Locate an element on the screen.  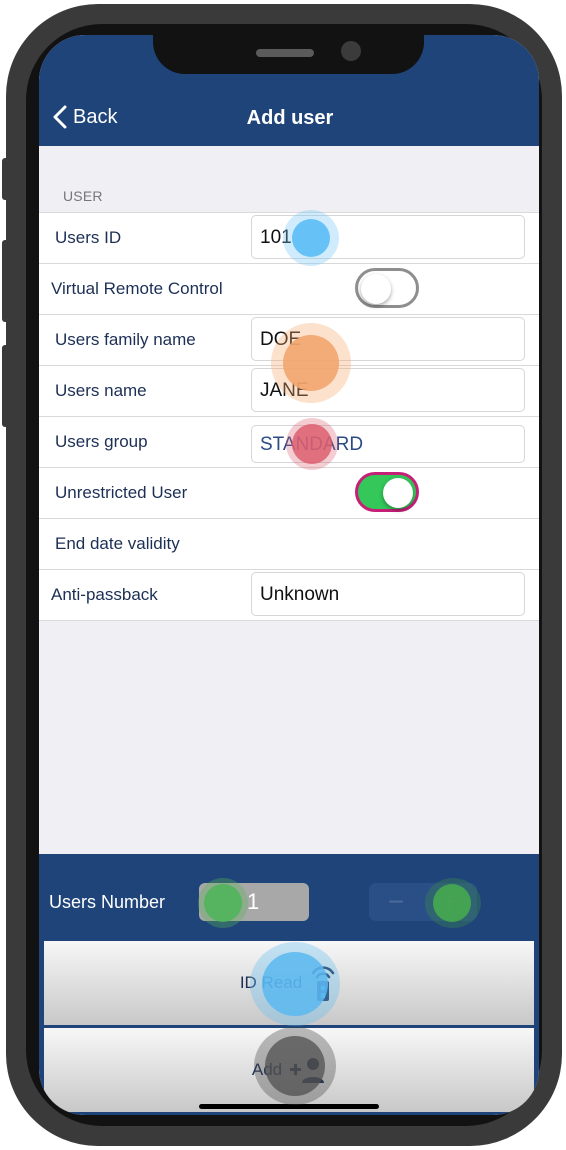
anti-passback-label: Anti-passback is located at coordinates (104, 594).